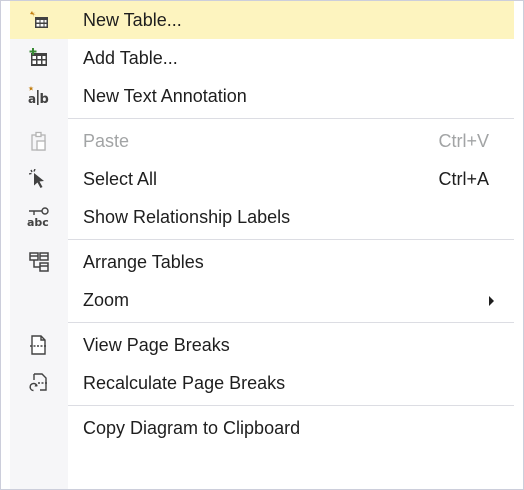 This screenshot has width=524, height=490. I want to click on new-text-annotation-icon: a b, so click(39, 96).